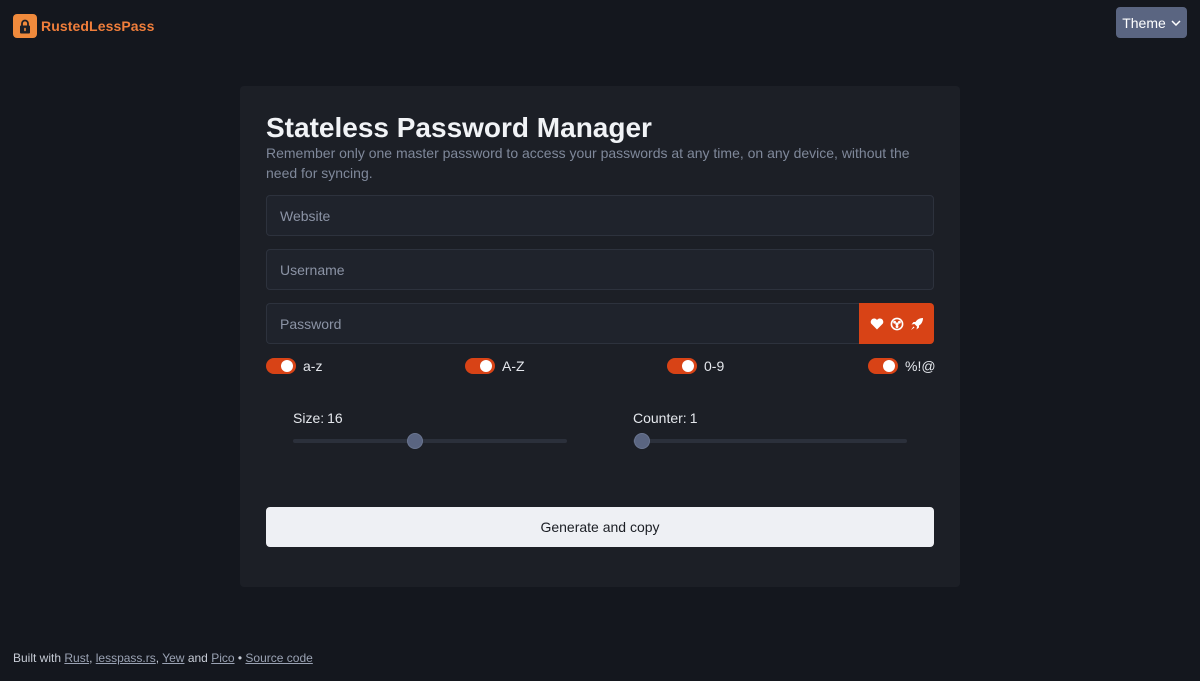 The width and height of the screenshot is (1200, 681). What do you see at coordinates (335, 418) in the screenshot?
I see `size-value: 16` at bounding box center [335, 418].